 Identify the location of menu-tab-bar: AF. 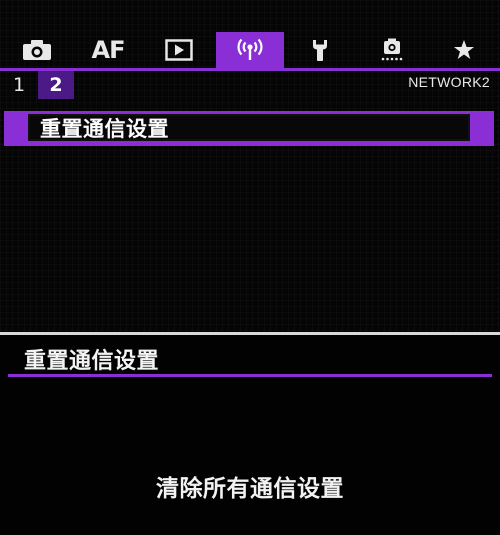
(250, 51).